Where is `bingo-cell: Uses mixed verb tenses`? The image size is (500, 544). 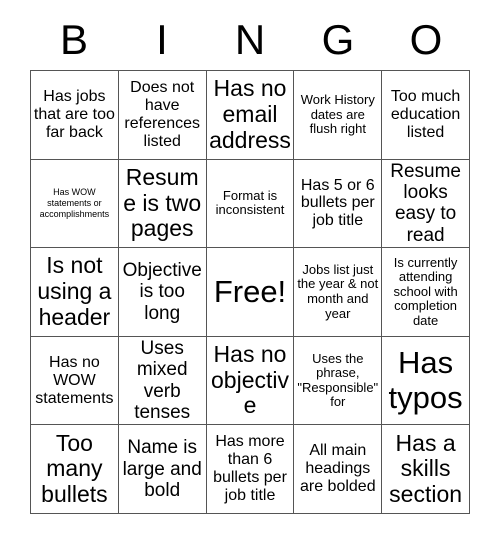
bingo-cell: Uses mixed verb tenses is located at coordinates (162, 381).